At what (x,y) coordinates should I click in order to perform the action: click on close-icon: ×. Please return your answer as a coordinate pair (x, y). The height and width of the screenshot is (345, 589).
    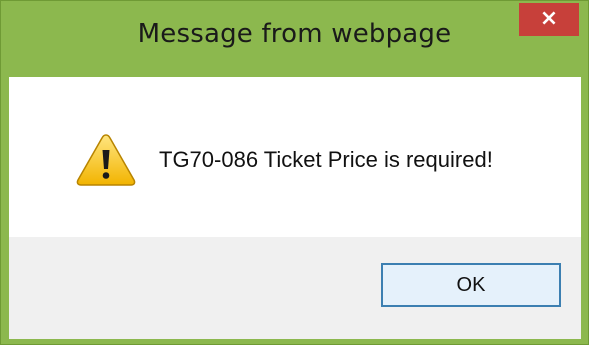
    Looking at the image, I should click on (549, 18).